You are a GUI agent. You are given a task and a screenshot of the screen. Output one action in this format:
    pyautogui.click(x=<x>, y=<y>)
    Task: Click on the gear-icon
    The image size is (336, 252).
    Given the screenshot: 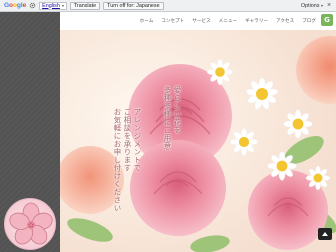 What is the action you would take?
    pyautogui.click(x=32, y=5)
    